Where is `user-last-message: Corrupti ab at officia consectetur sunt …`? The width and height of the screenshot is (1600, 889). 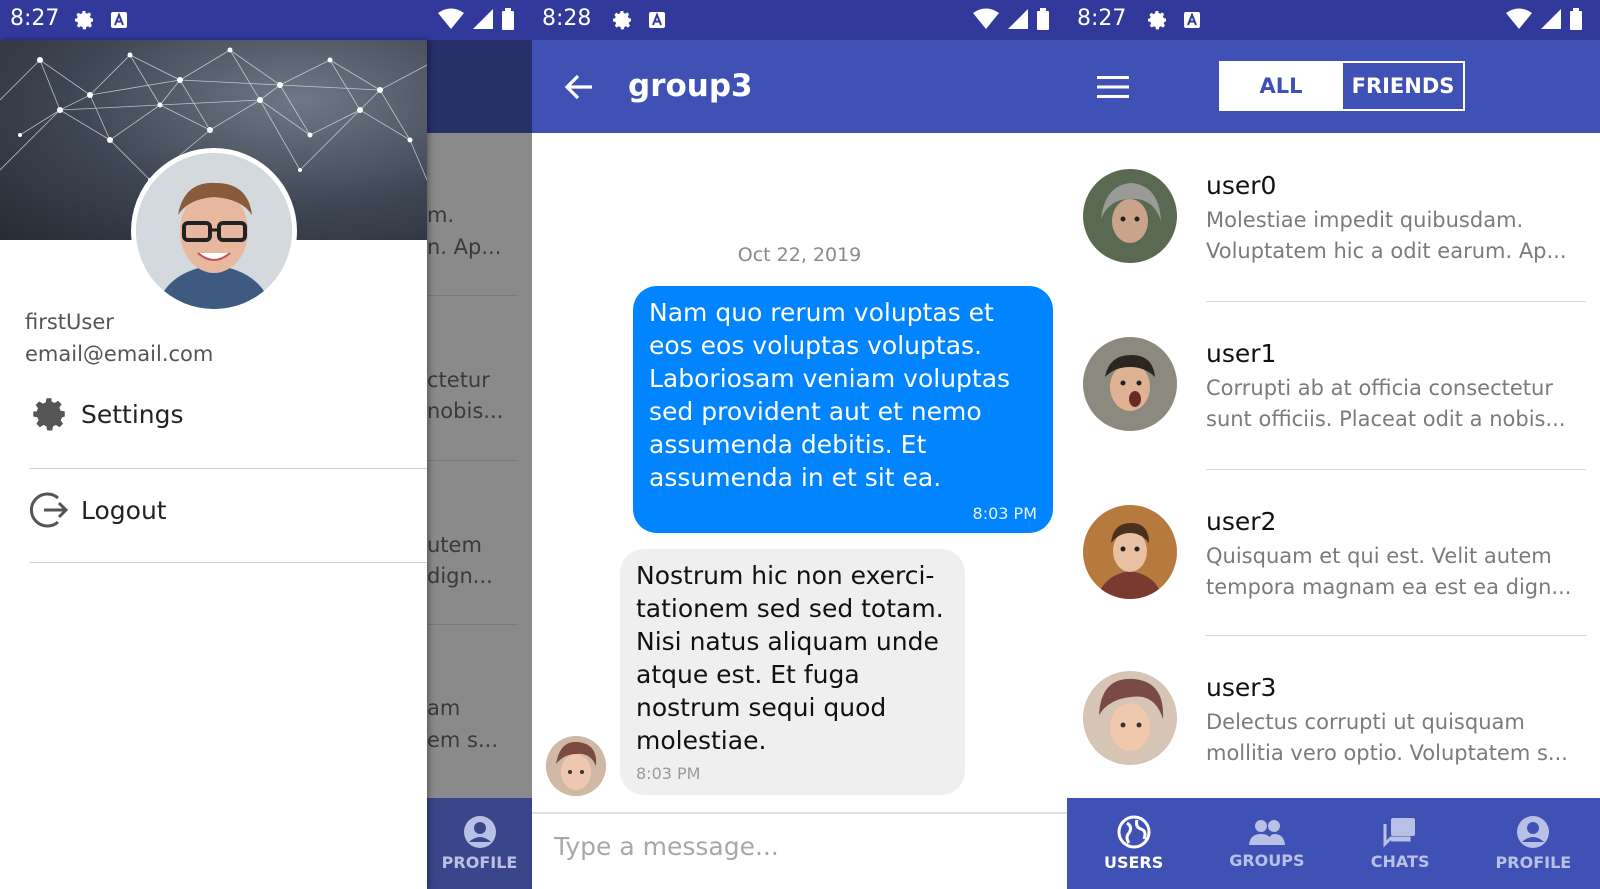
user-last-message: Corrupti ab at officia consectetur sunt … is located at coordinates (1386, 403).